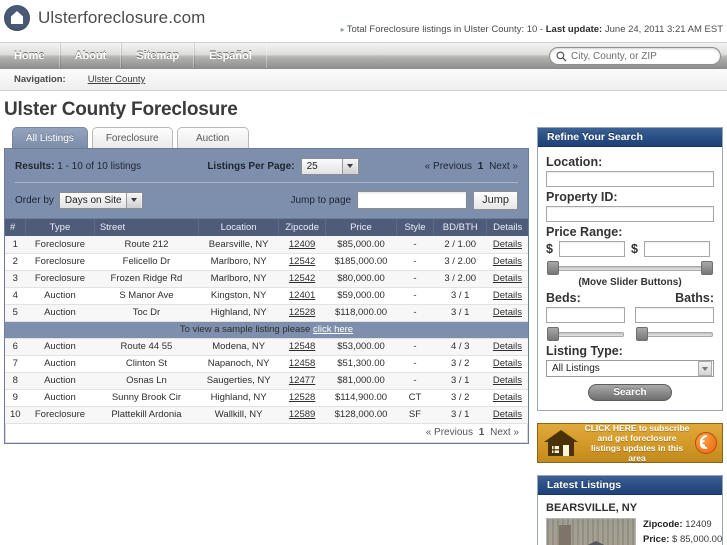  I want to click on col-details: Details, so click(507, 227).